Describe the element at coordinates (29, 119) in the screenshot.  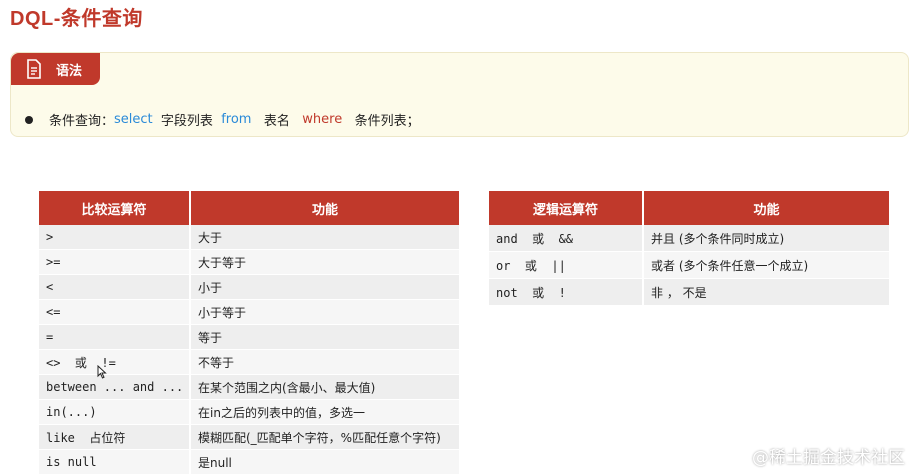
I see `bullet-dot` at that location.